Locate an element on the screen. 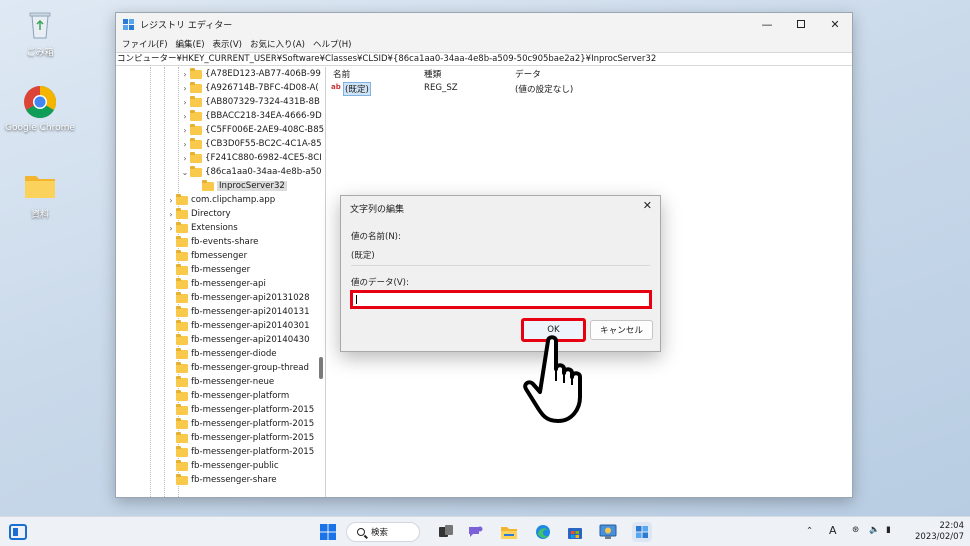 The image size is (970, 546). store-button is located at coordinates (575, 532).